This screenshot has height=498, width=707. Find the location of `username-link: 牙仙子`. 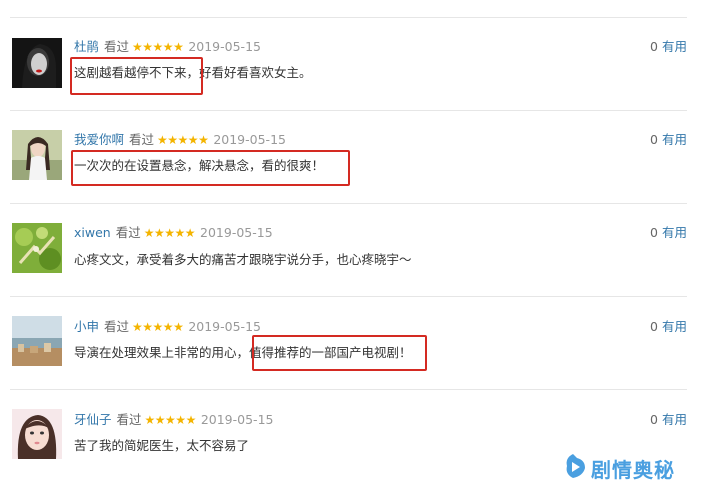

username-link: 牙仙子 is located at coordinates (93, 419).